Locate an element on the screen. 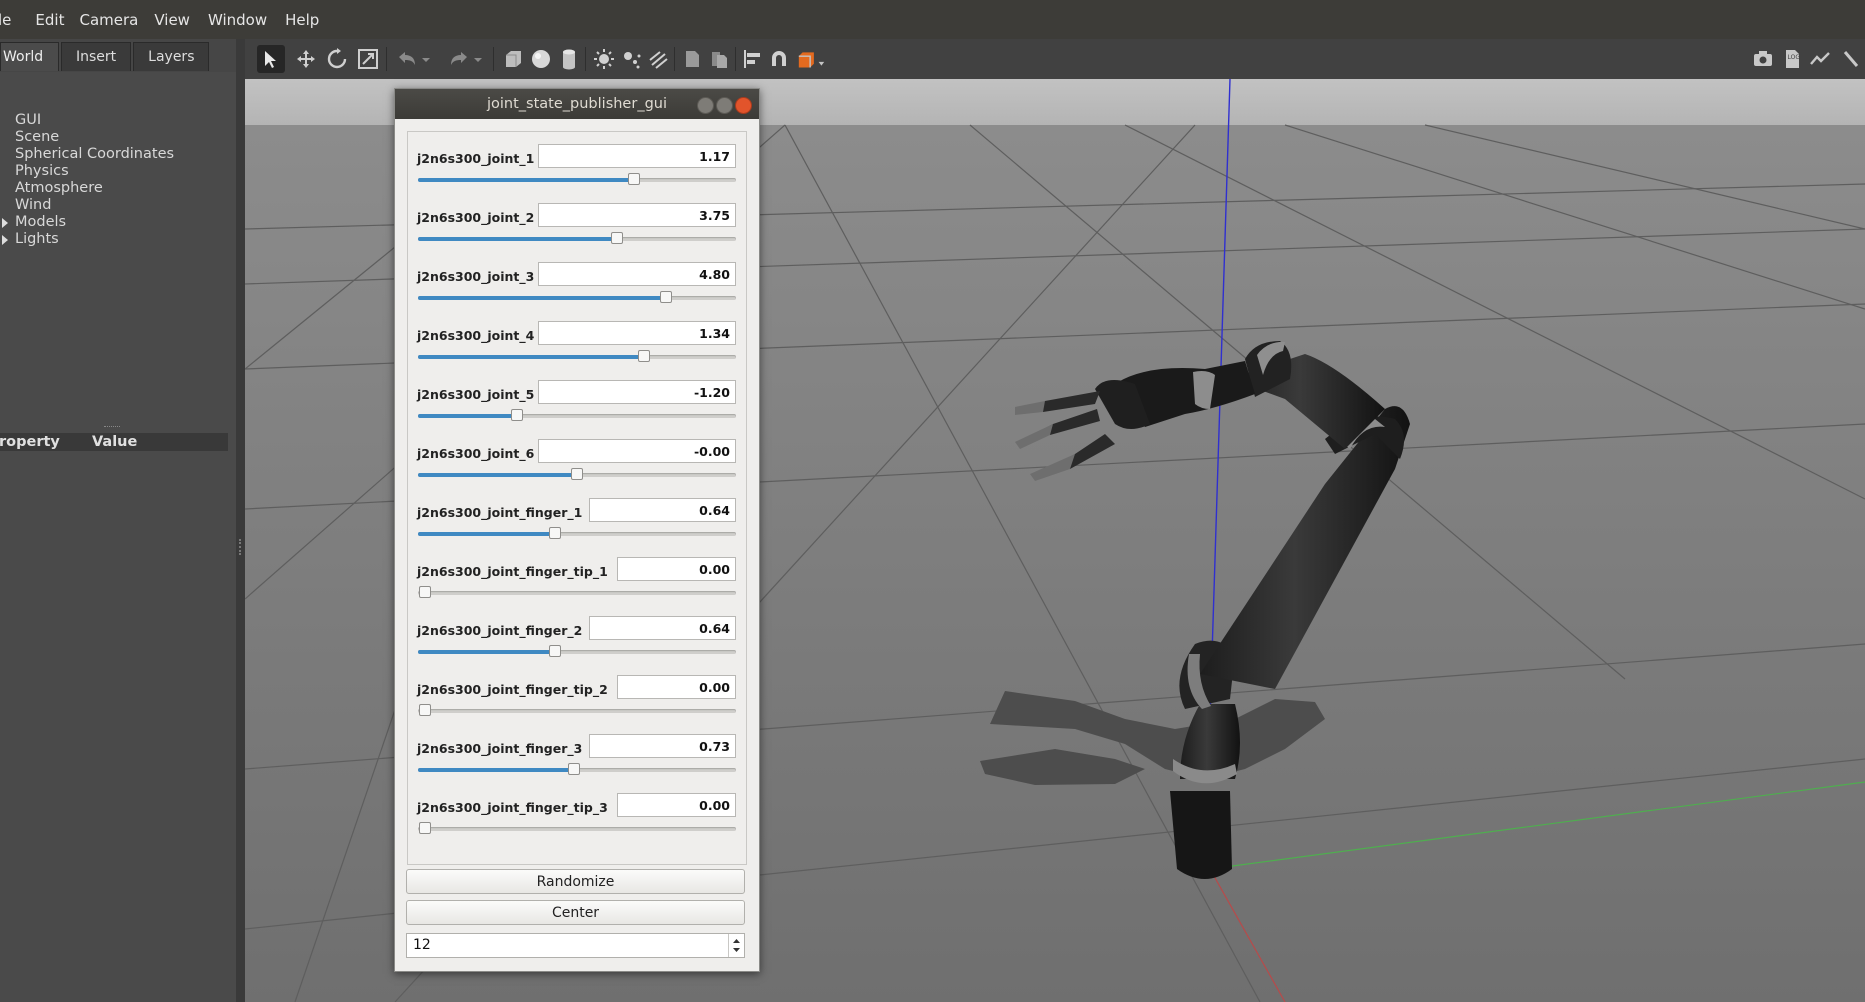  value-column-header: Value is located at coordinates (114, 442).